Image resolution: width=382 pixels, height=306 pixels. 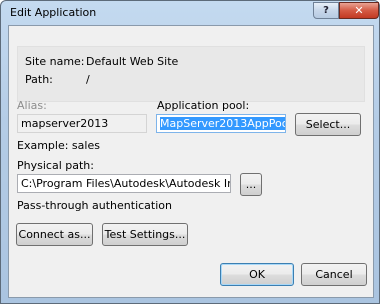 I want to click on physical-path-label: Physical path:, so click(x=55, y=165).